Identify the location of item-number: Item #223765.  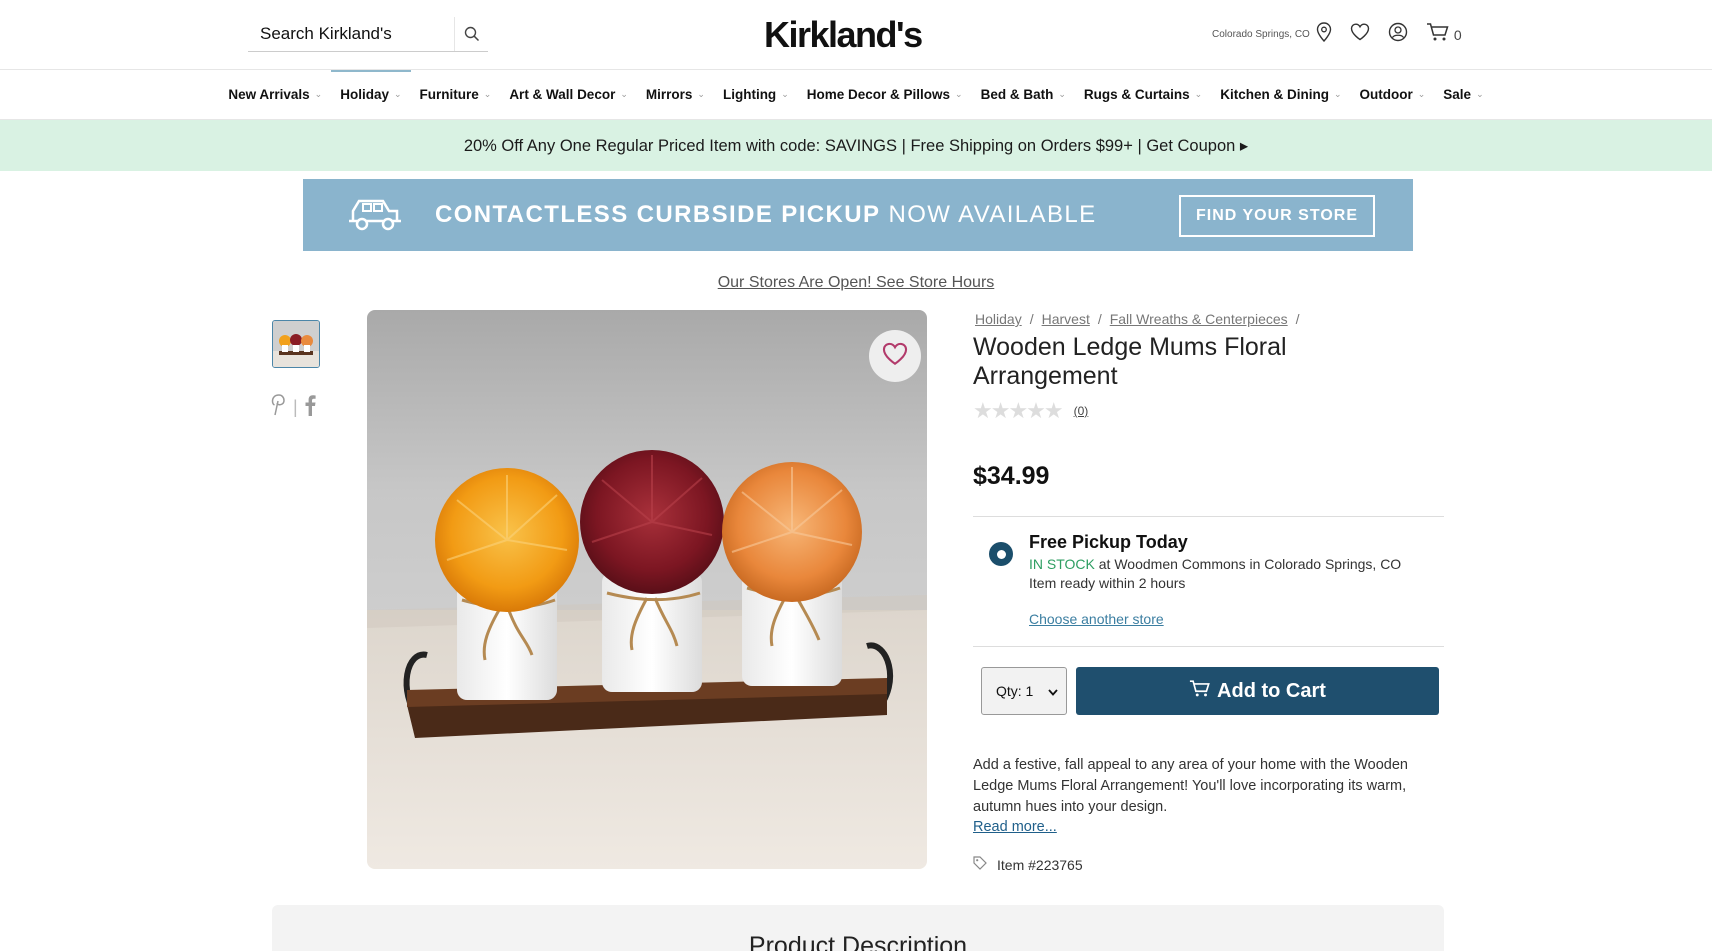
(1028, 864).